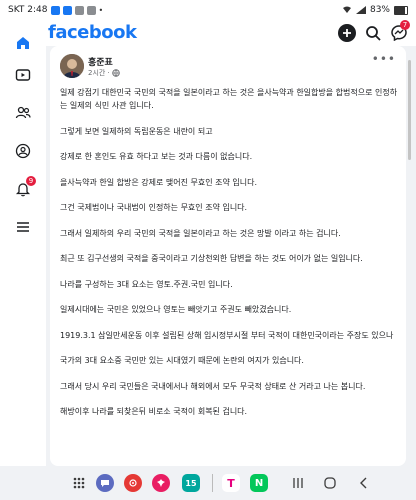 Image resolution: width=416 pixels, height=500 pixels. I want to click on avatar, so click(72, 66).